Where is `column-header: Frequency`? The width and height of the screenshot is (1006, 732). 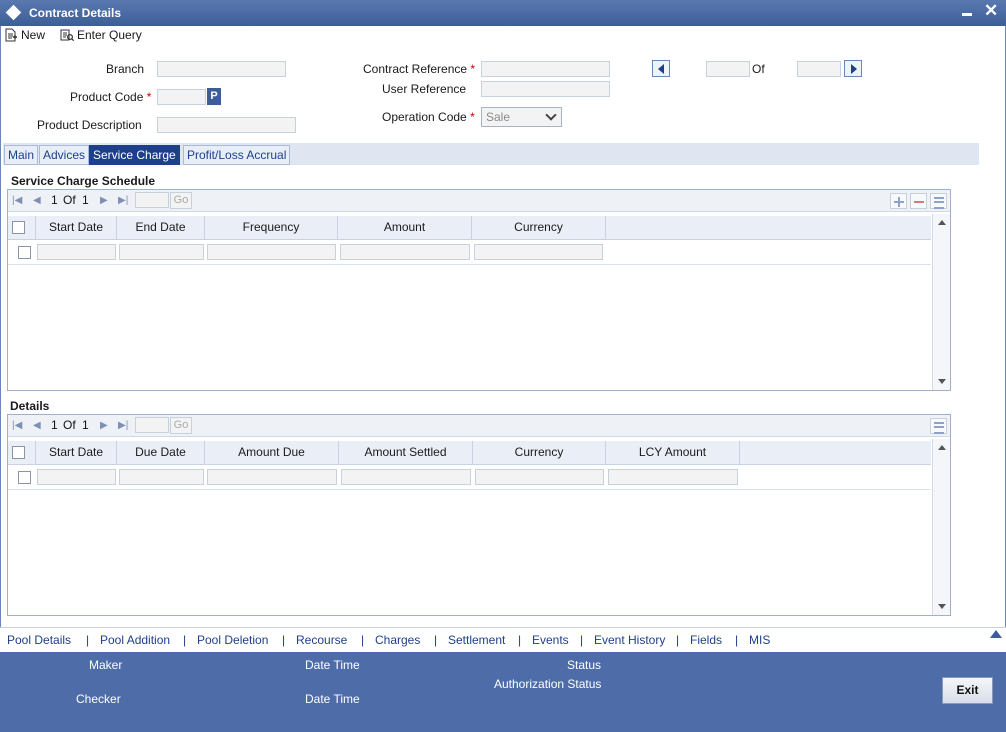
column-header: Frequency is located at coordinates (271, 227).